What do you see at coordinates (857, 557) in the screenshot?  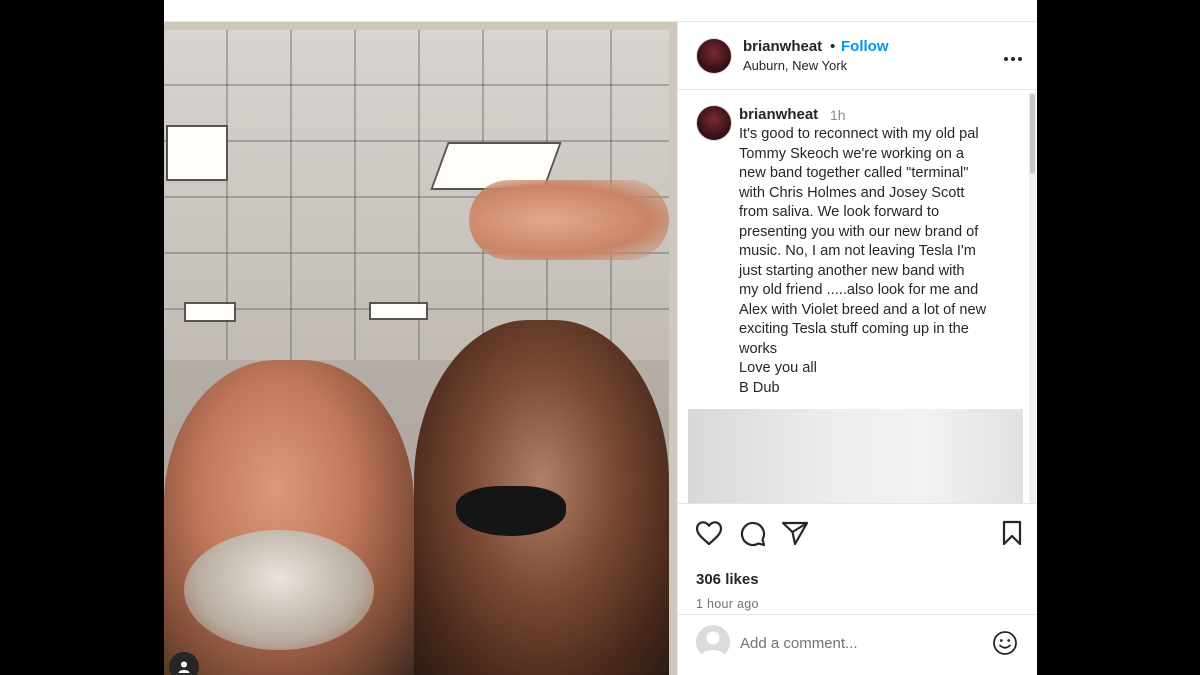 I see `action-bar: 306 likes 1 hour ago` at bounding box center [857, 557].